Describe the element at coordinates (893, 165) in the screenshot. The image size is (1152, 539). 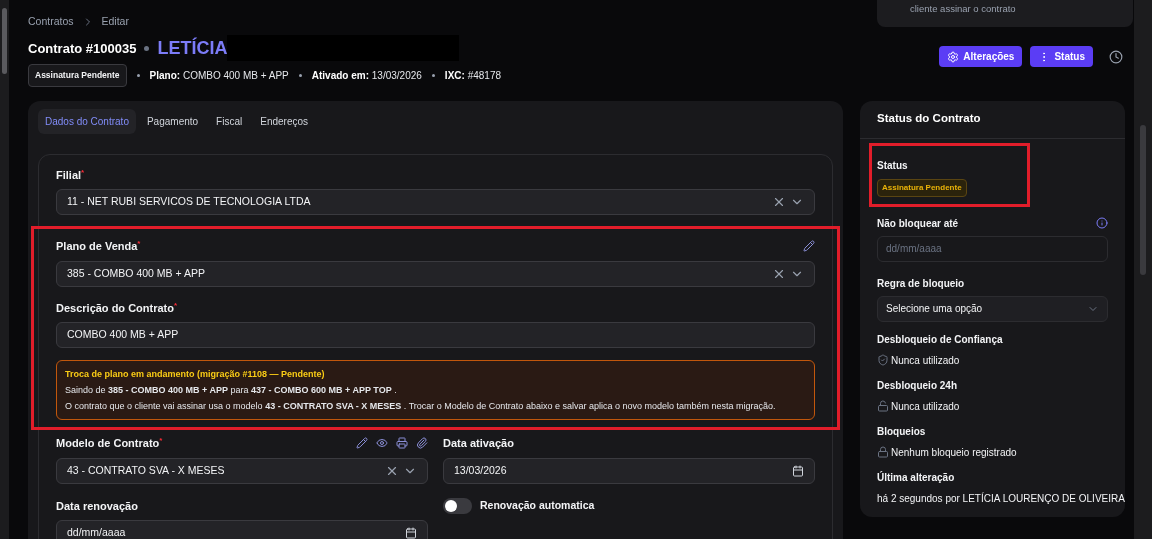
I see `field-label: Status` at that location.